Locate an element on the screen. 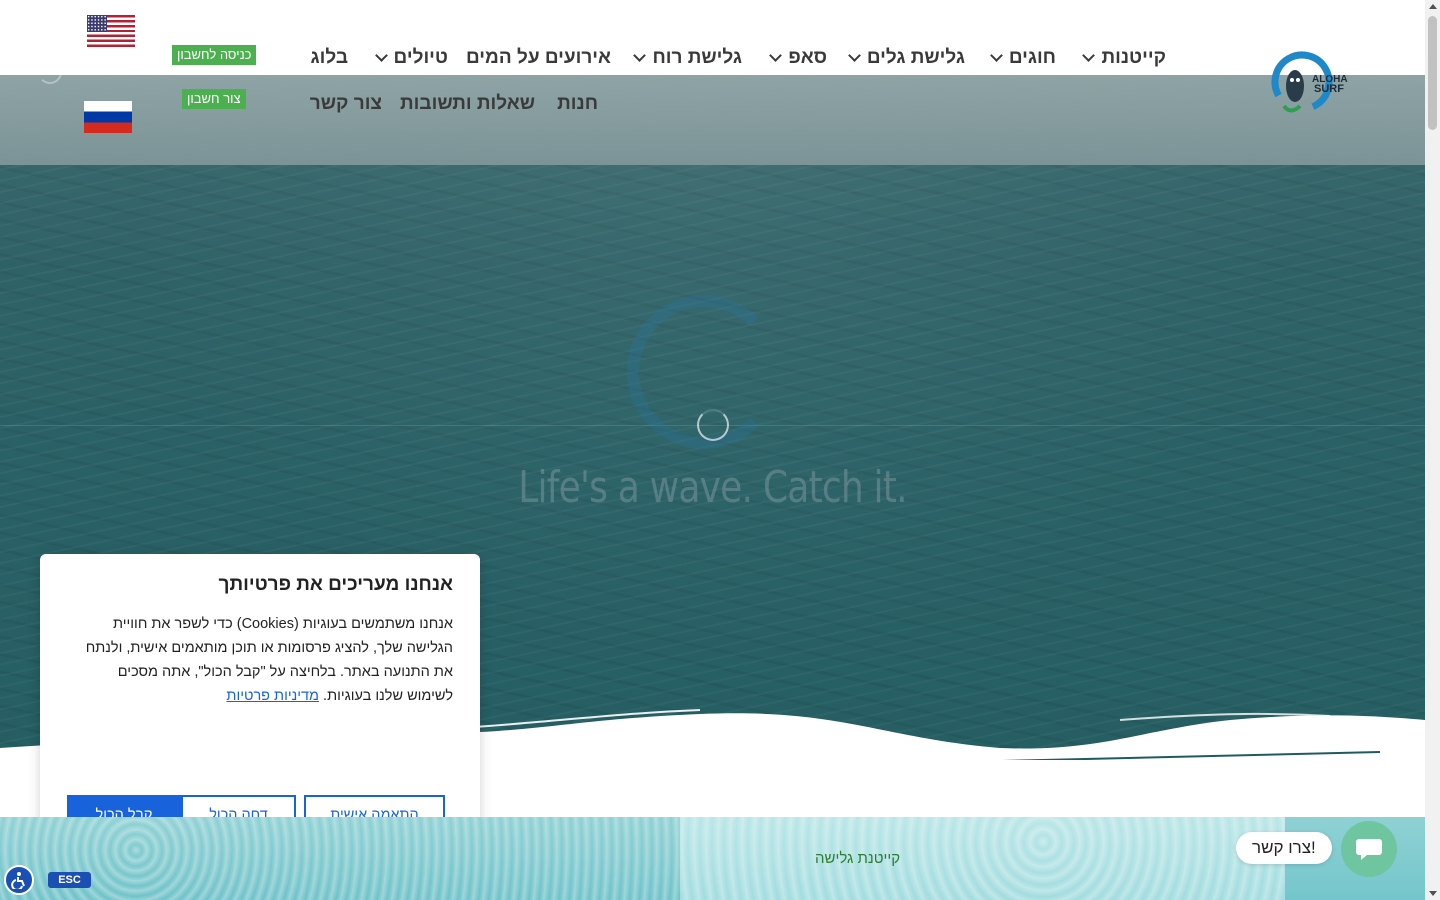 This screenshot has height=900, width=1440. nav-item-wave-surfing: גלישת גלים is located at coordinates (906, 58).